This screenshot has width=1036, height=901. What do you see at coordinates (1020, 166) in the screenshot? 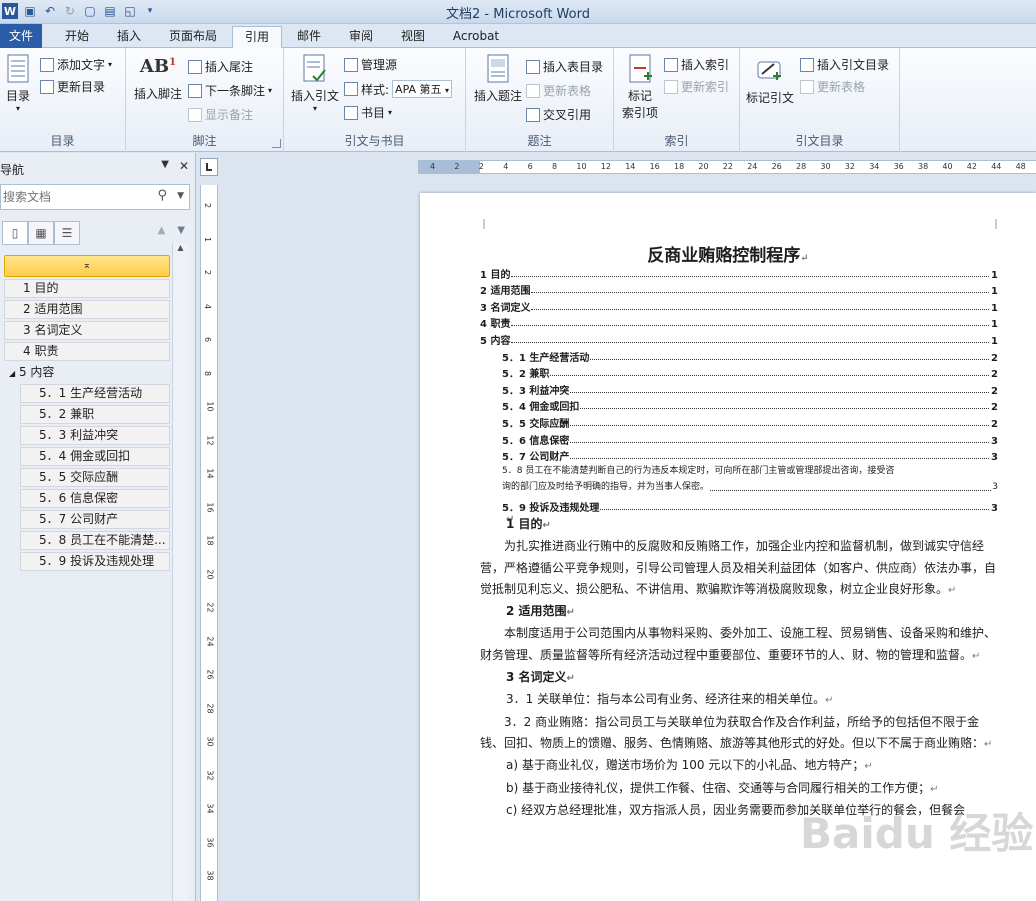
I see `ruler-tick-label: 48` at bounding box center [1020, 166].